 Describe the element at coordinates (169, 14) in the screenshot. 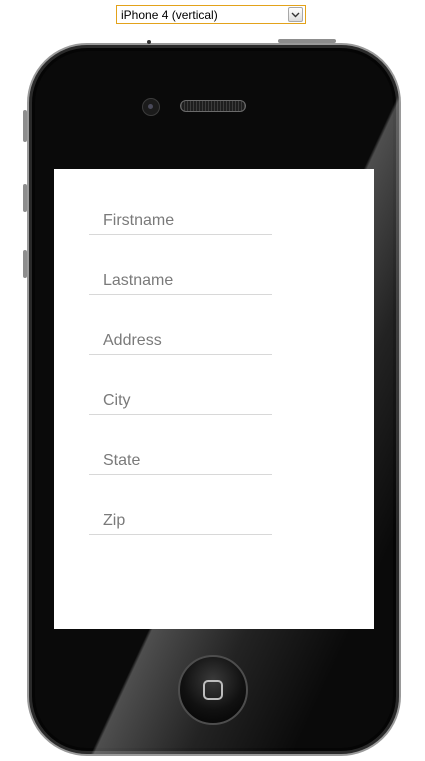

I see `device-select-value: iPhone 4 (vertical)` at that location.